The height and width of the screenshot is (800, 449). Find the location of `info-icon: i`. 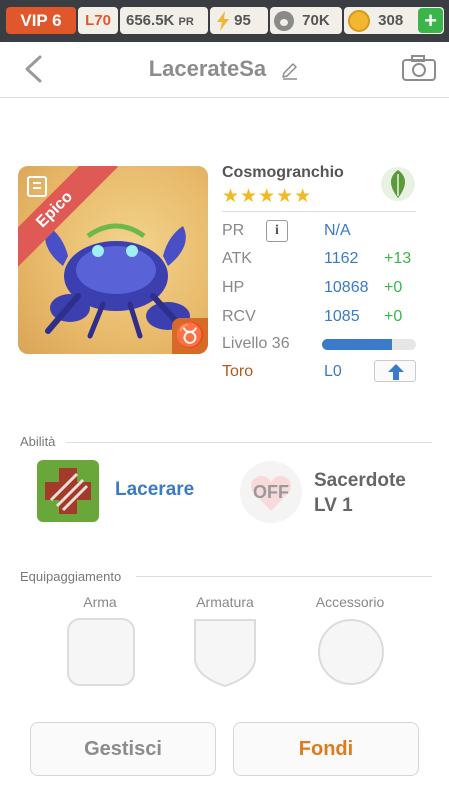

info-icon: i is located at coordinates (277, 231).